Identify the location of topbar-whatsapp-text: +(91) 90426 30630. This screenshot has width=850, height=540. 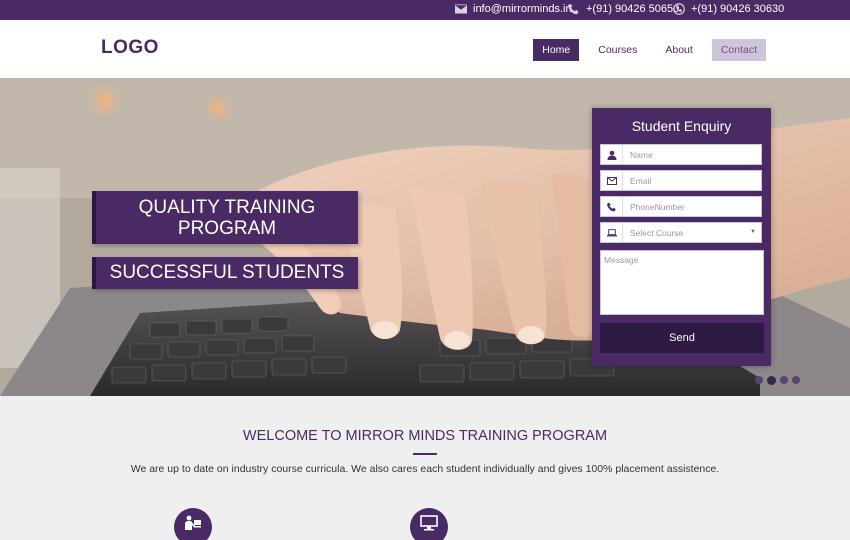
(738, 9).